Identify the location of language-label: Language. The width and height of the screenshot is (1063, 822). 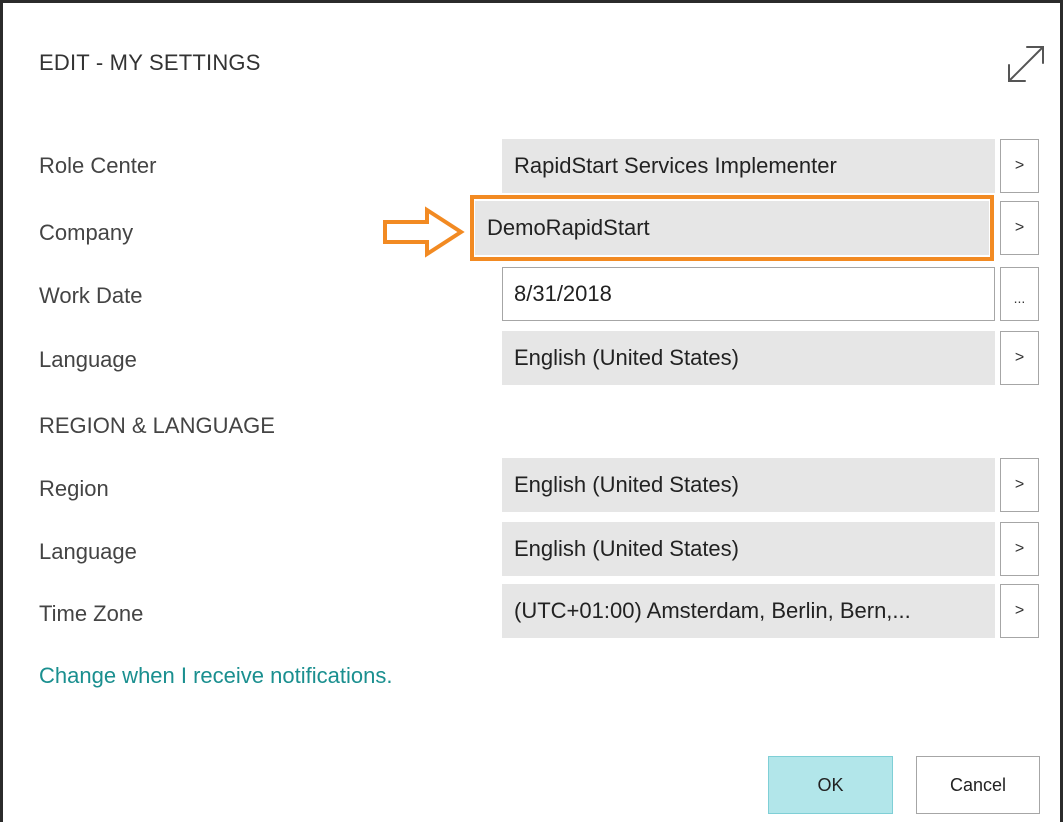
(88, 359).